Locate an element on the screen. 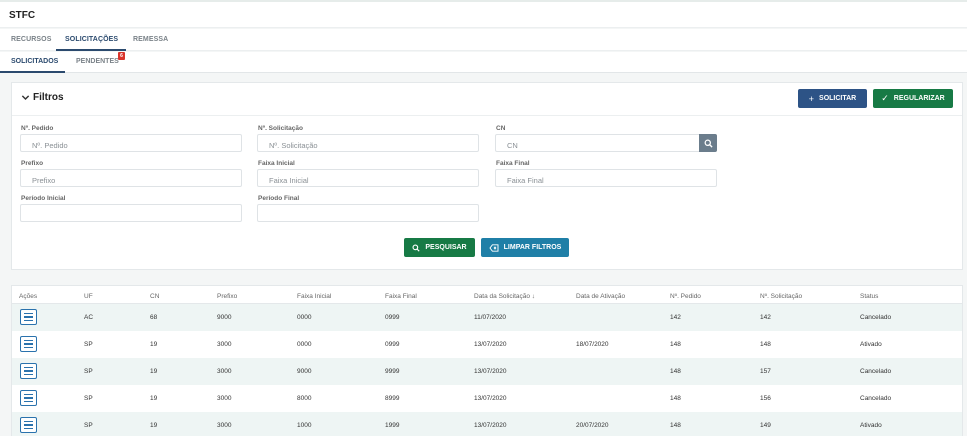  prefixo-input is located at coordinates (131, 180).